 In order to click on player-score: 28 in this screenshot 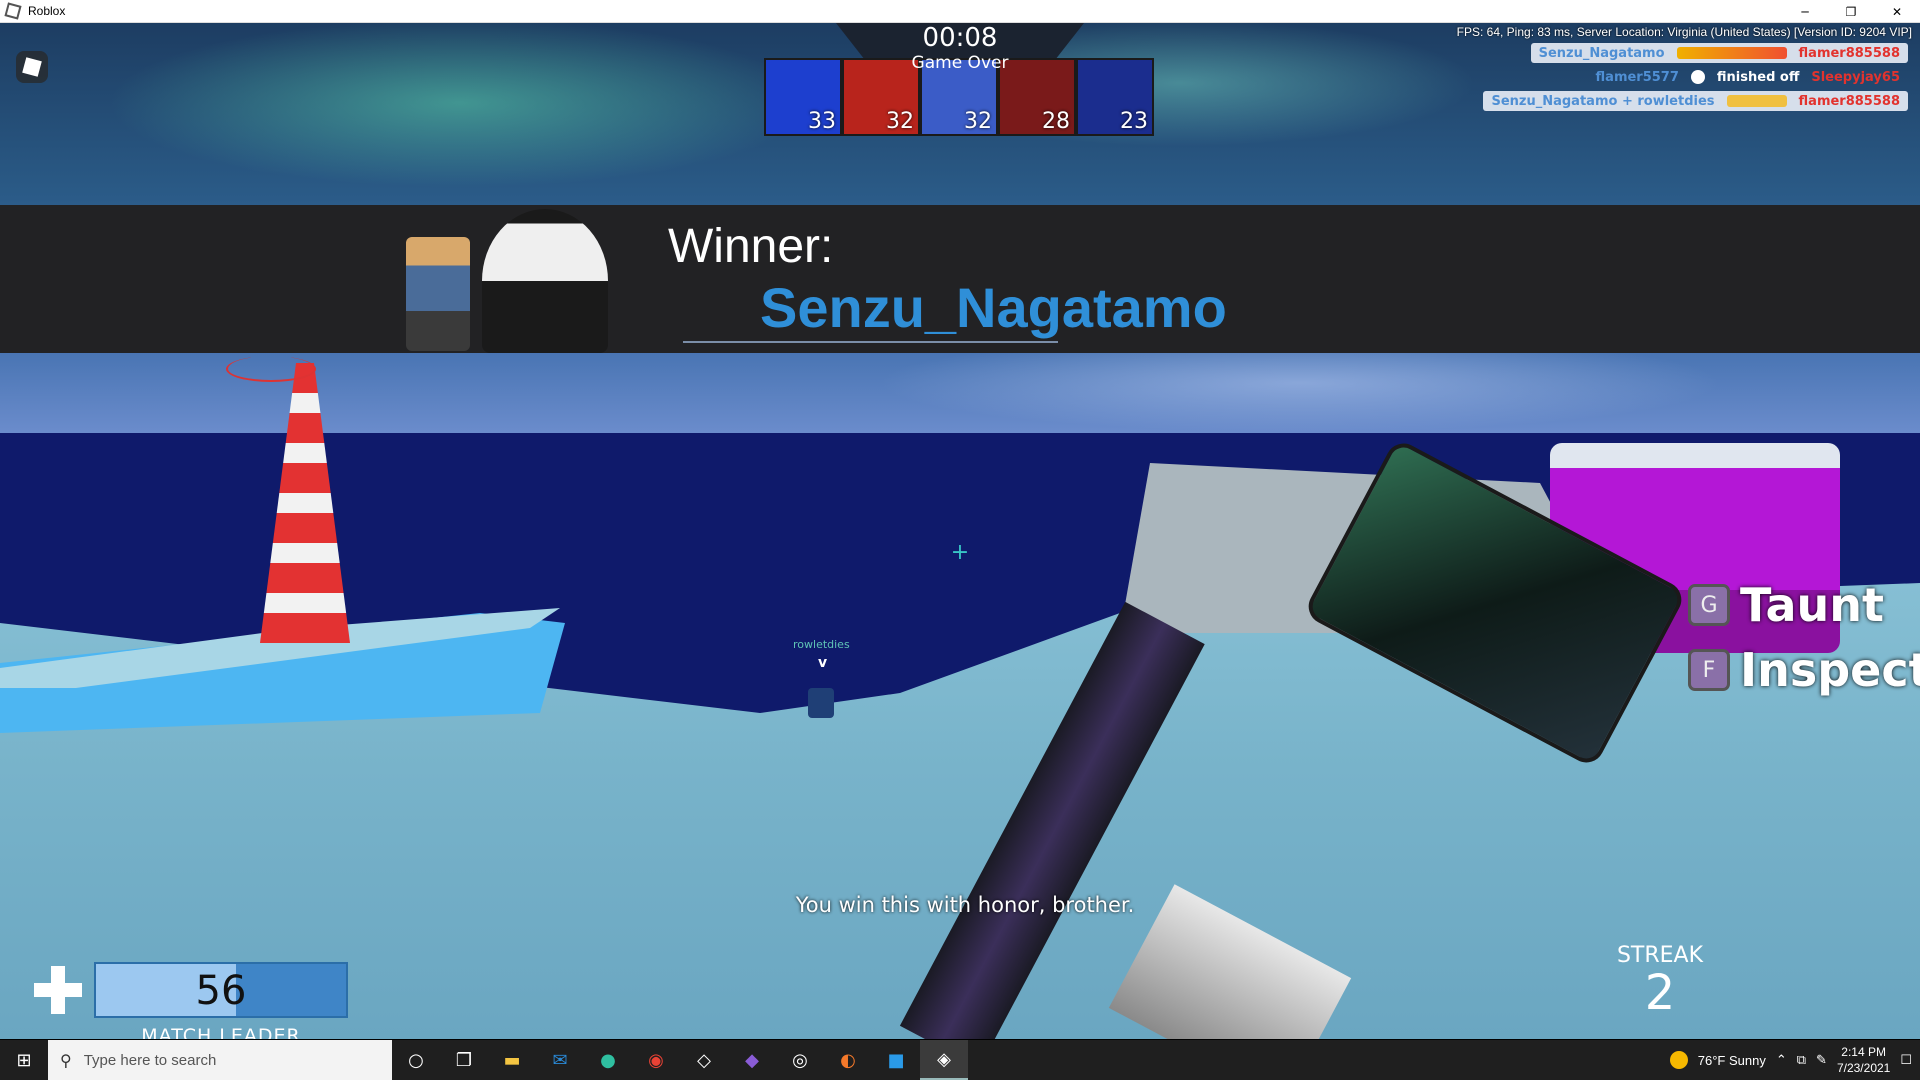, I will do `click(1056, 121)`.